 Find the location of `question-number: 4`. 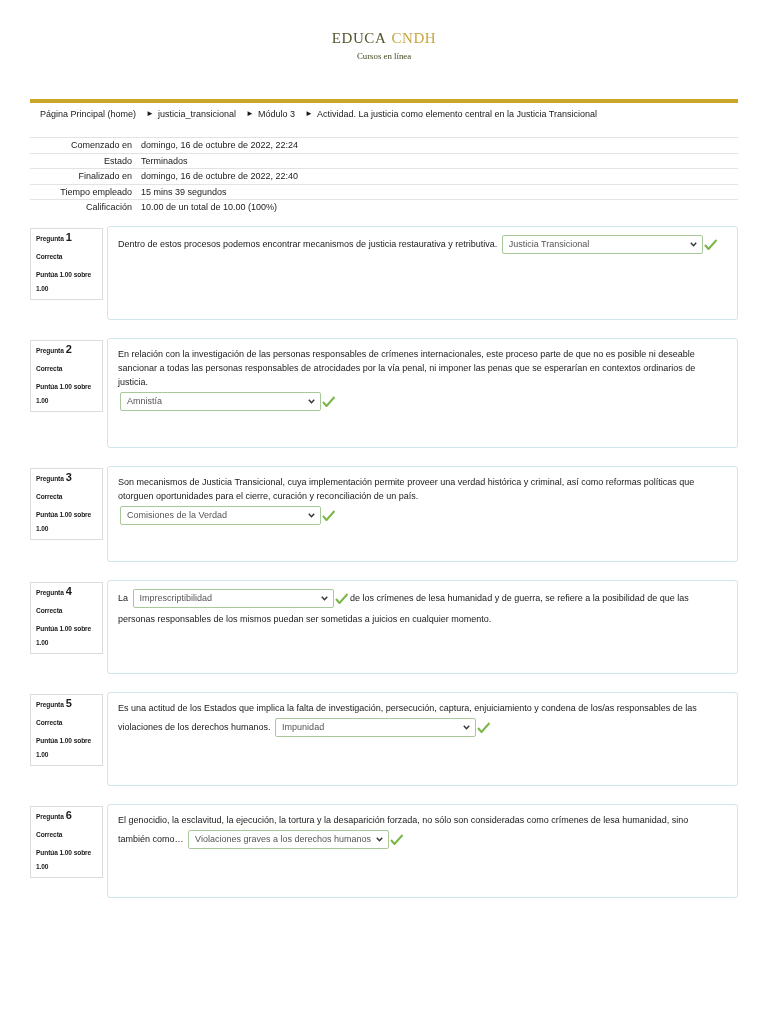

question-number: 4 is located at coordinates (68, 590).